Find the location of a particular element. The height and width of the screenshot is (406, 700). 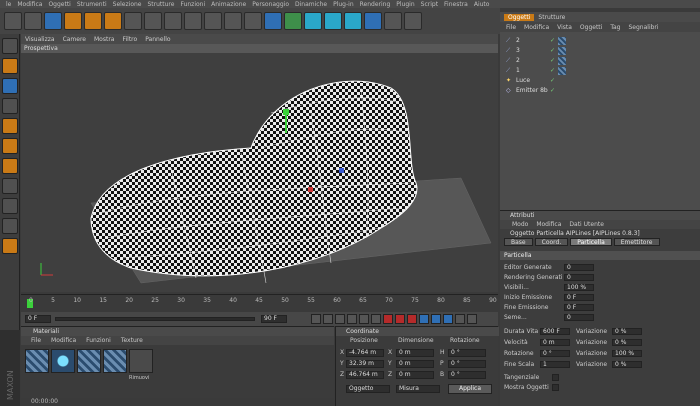

attr-menu-item: Modo is located at coordinates (520, 224).